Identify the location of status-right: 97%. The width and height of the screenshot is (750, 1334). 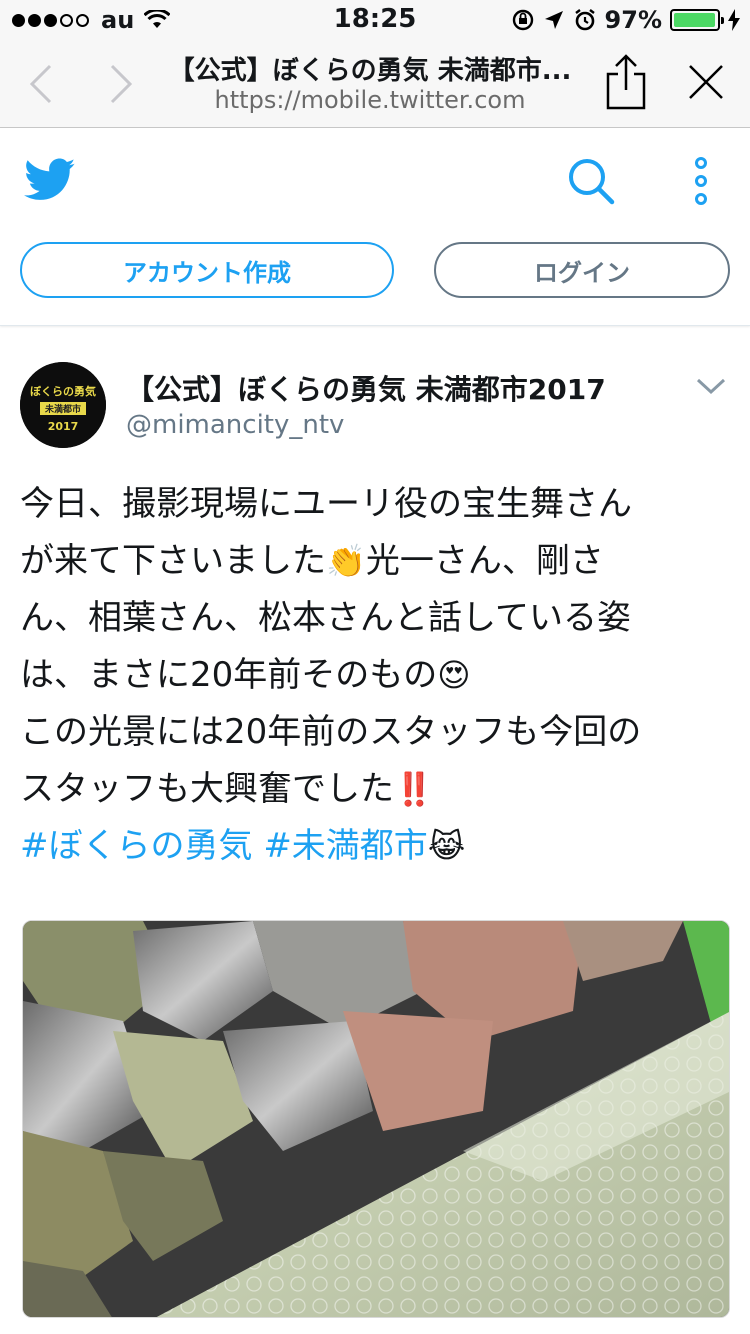
(625, 20).